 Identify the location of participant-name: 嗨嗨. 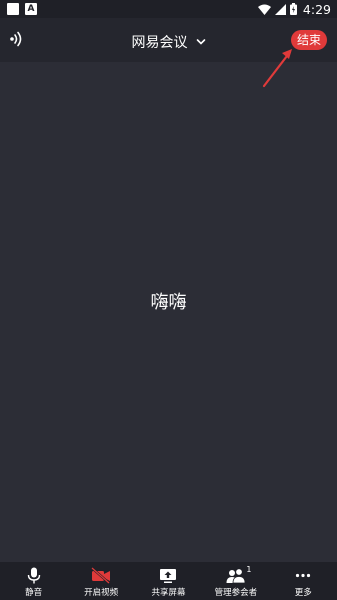
(168, 302).